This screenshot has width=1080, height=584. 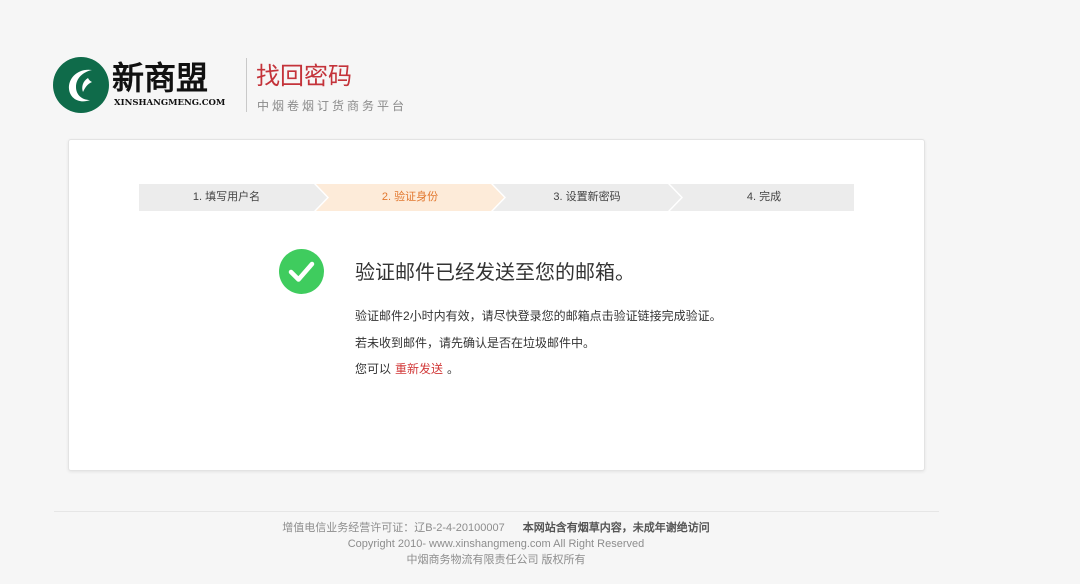 I want to click on resend-suffix: 。, so click(x=453, y=369).